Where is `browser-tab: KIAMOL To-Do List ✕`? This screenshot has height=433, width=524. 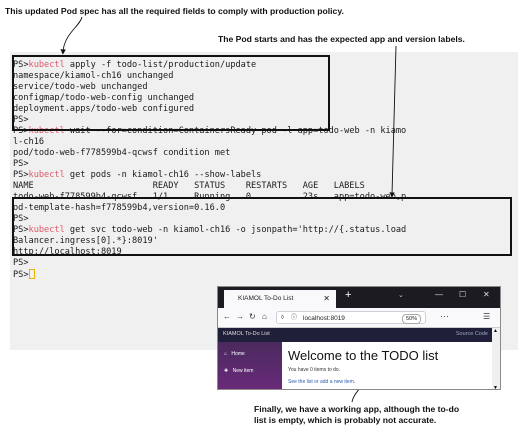 browser-tab: KIAMOL To-Do List ✕ is located at coordinates (280, 299).